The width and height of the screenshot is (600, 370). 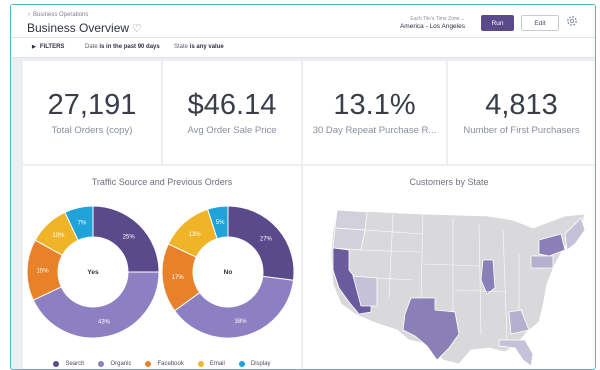 What do you see at coordinates (462, 19) in the screenshot?
I see `chevron-down-icon: ⌄` at bounding box center [462, 19].